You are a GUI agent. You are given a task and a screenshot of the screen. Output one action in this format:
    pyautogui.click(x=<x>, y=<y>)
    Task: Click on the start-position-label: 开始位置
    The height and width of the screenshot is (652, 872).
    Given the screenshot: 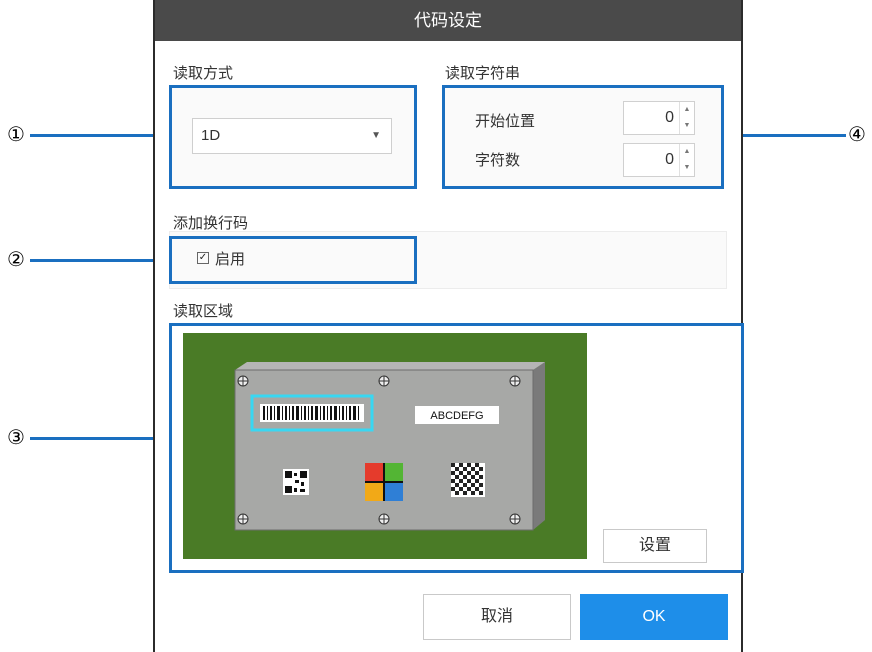 What is the action you would take?
    pyautogui.click(x=505, y=121)
    